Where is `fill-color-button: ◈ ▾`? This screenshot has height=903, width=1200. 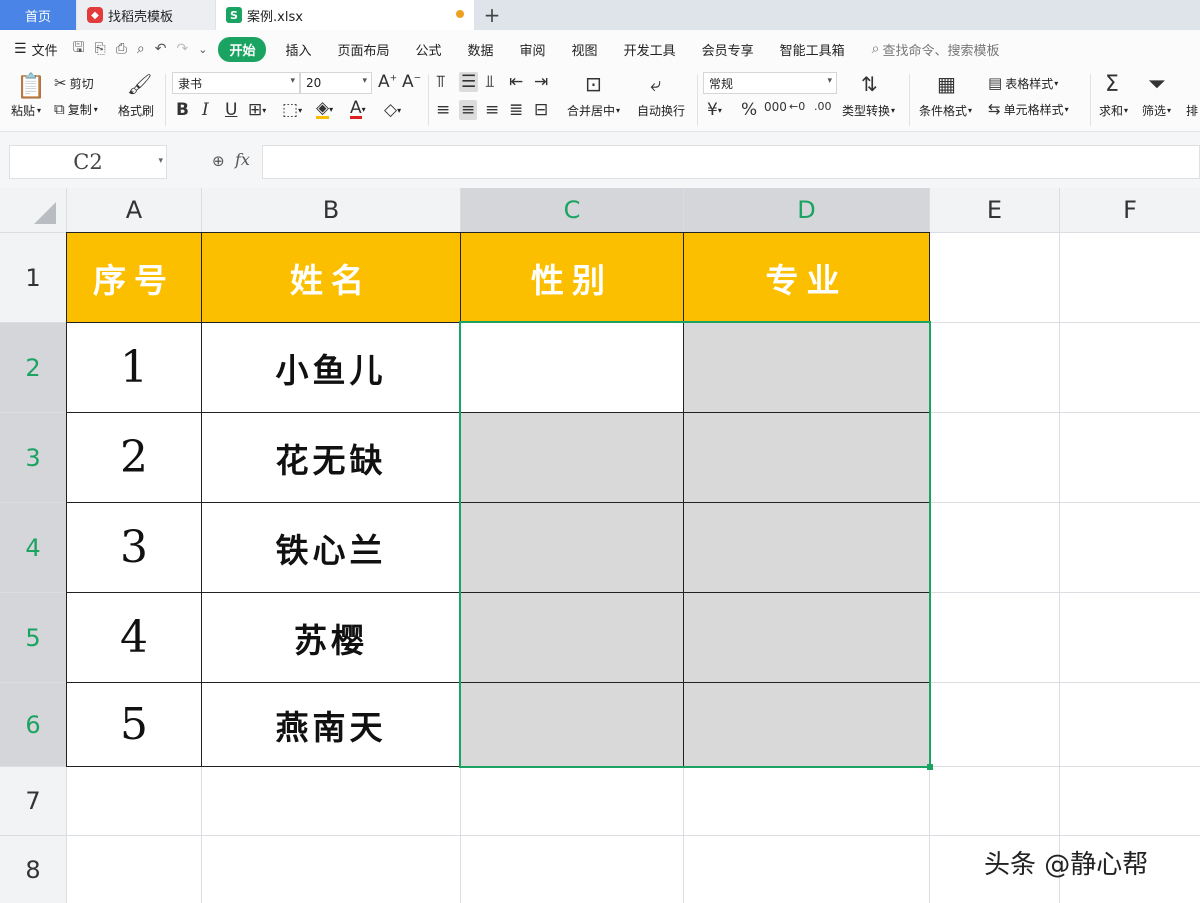 fill-color-button: ◈ ▾ is located at coordinates (324, 109).